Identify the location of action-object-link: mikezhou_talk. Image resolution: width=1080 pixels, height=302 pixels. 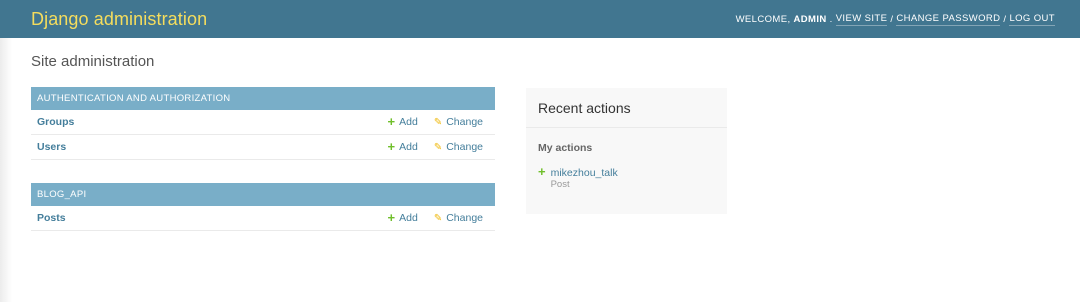
(584, 173).